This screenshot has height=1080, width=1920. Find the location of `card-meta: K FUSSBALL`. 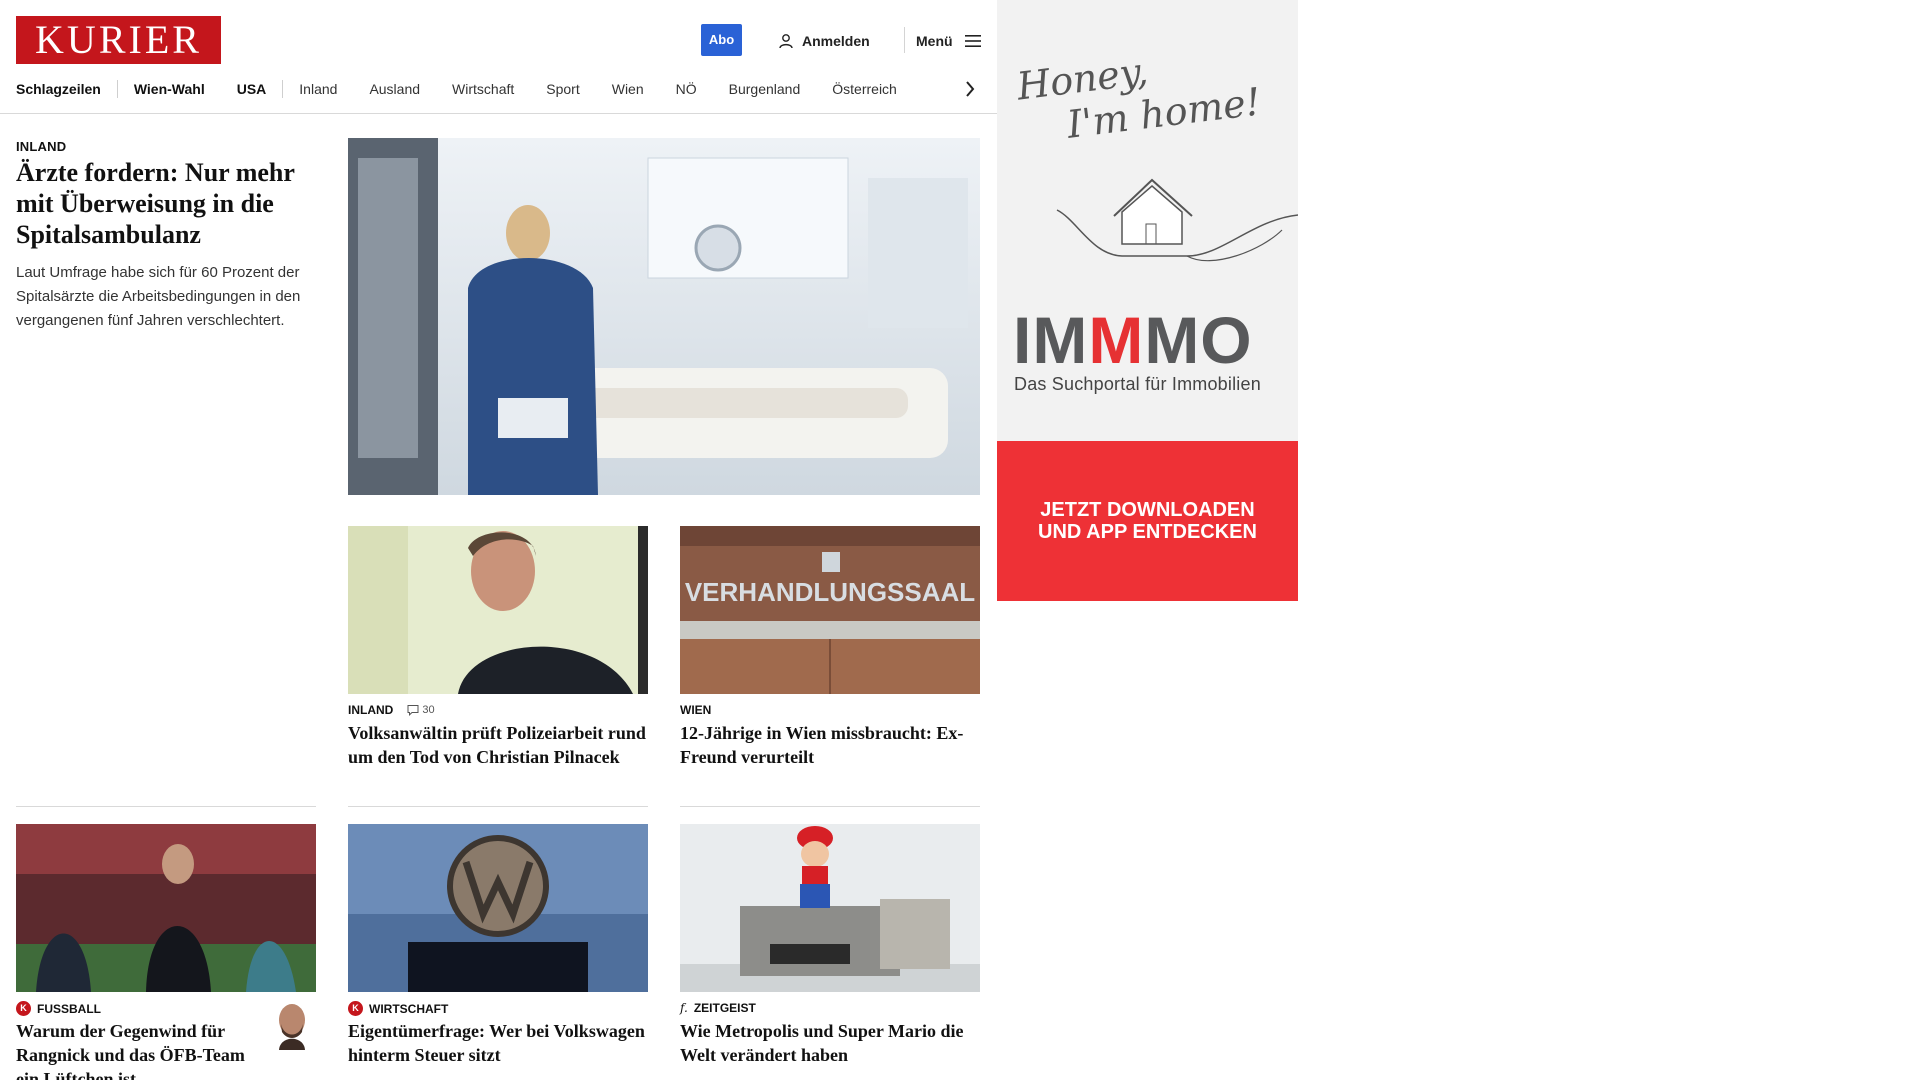

card-meta: K FUSSBALL is located at coordinates (58, 1008).